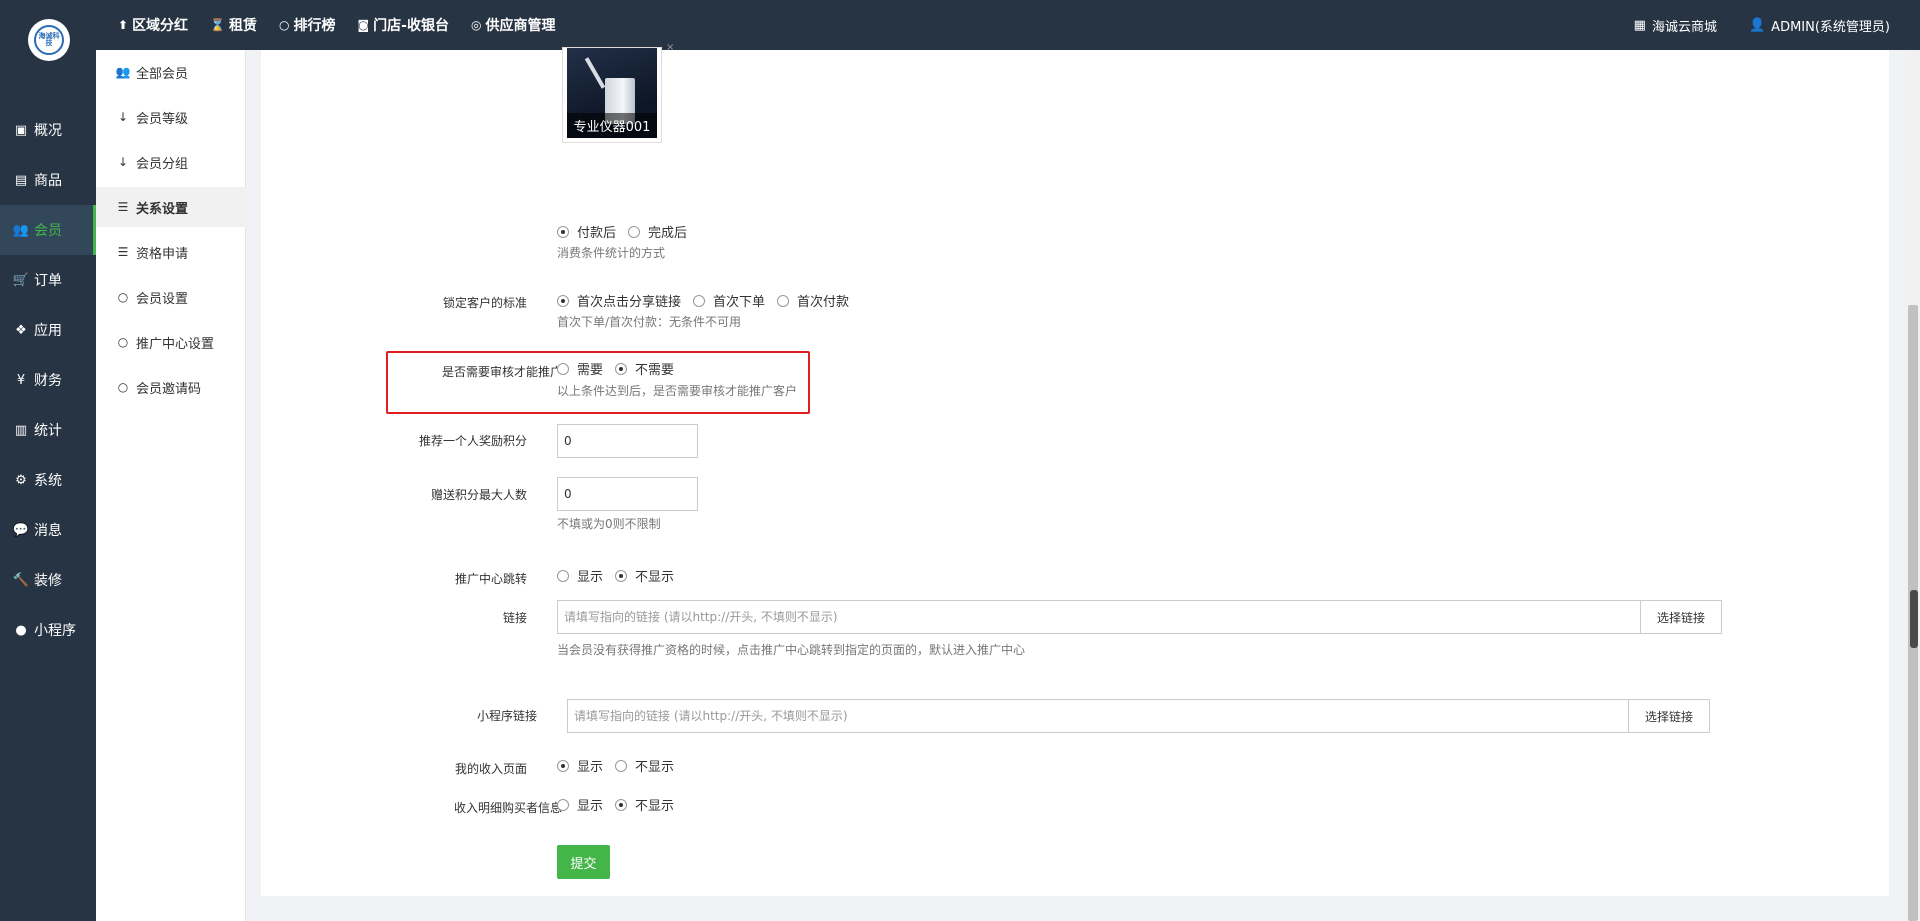  What do you see at coordinates (501, 372) in the screenshot?
I see `need-review-label: 是否需要审核才能推广` at bounding box center [501, 372].